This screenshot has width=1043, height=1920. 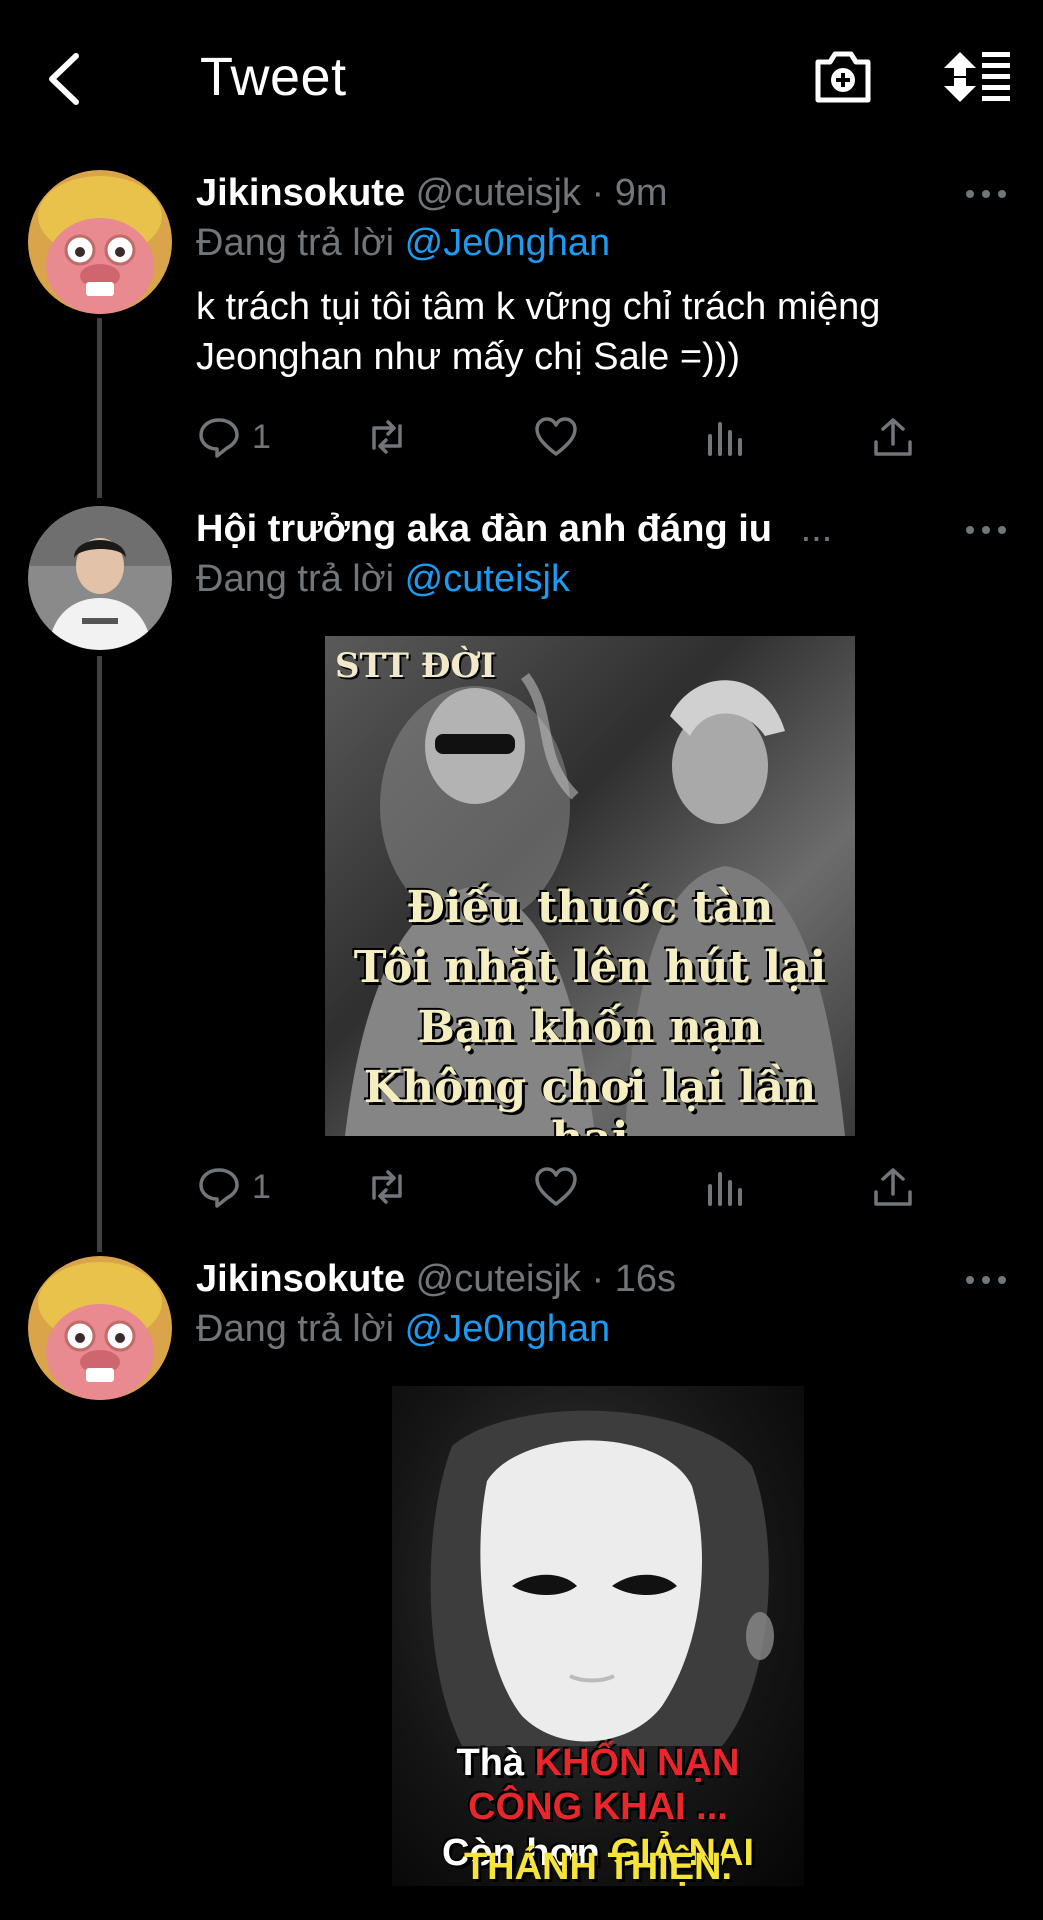 What do you see at coordinates (416, 666) in the screenshot?
I see `meme-tag: STT ĐỜI` at bounding box center [416, 666].